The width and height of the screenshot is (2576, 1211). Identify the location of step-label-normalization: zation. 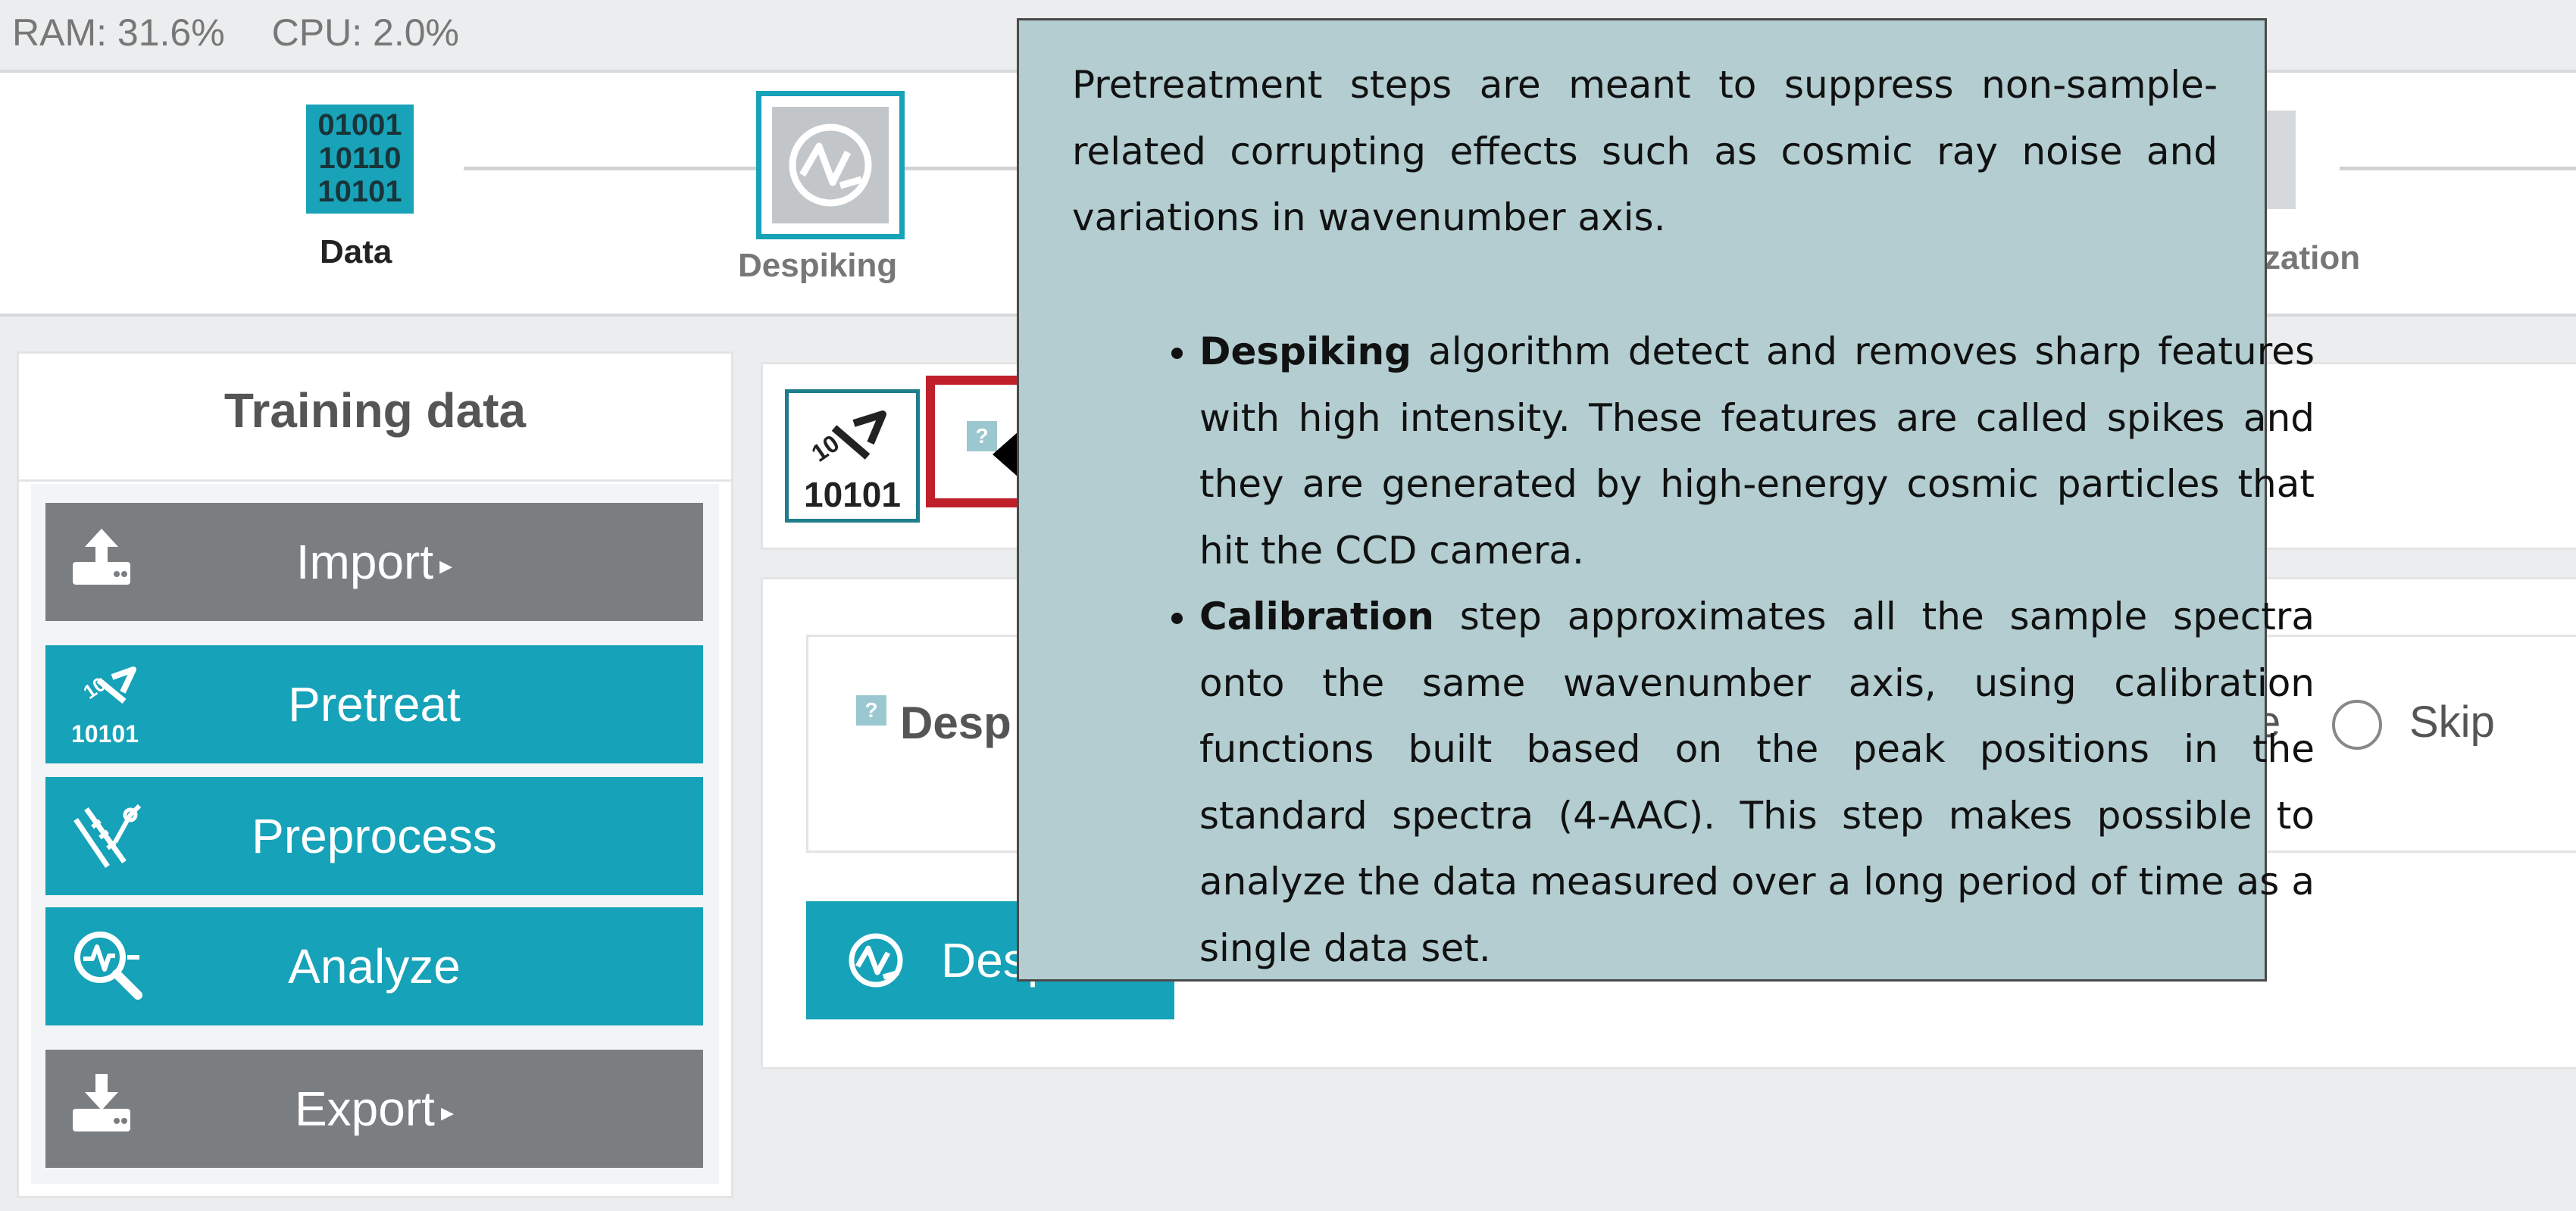
(2312, 257).